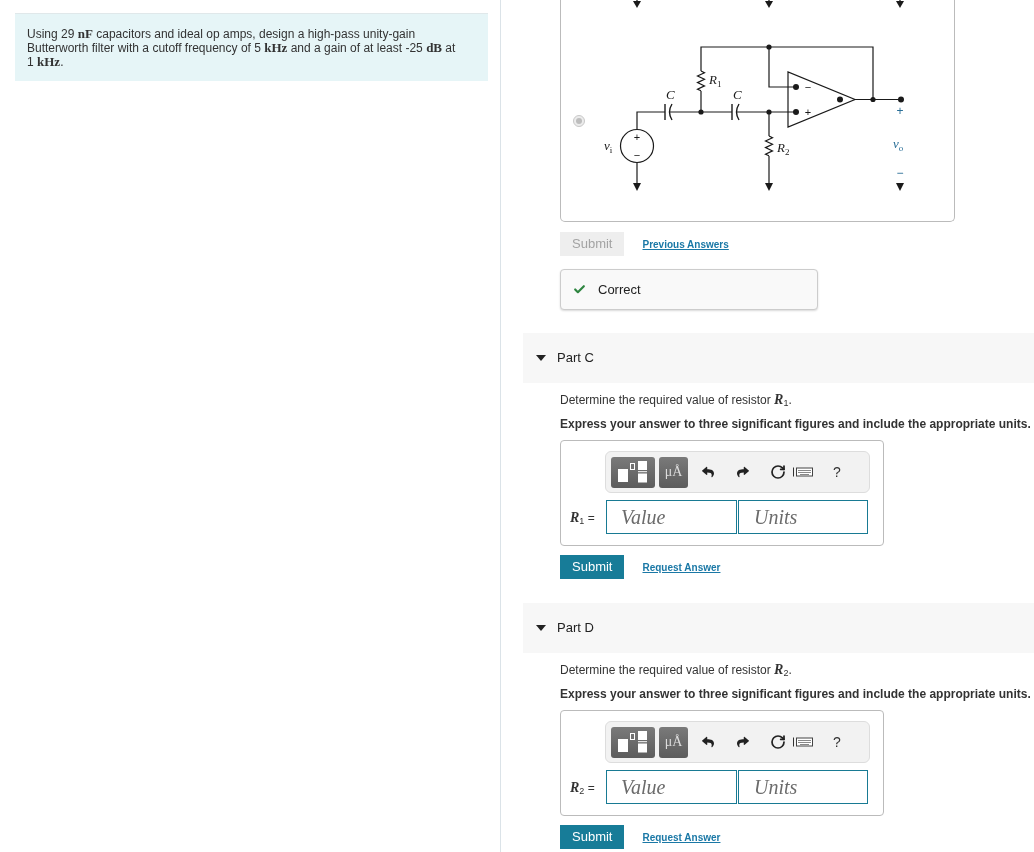 Image resolution: width=1034 pixels, height=852 pixels. Describe the element at coordinates (619, 289) in the screenshot. I see `feedback-text: Correct` at that location.